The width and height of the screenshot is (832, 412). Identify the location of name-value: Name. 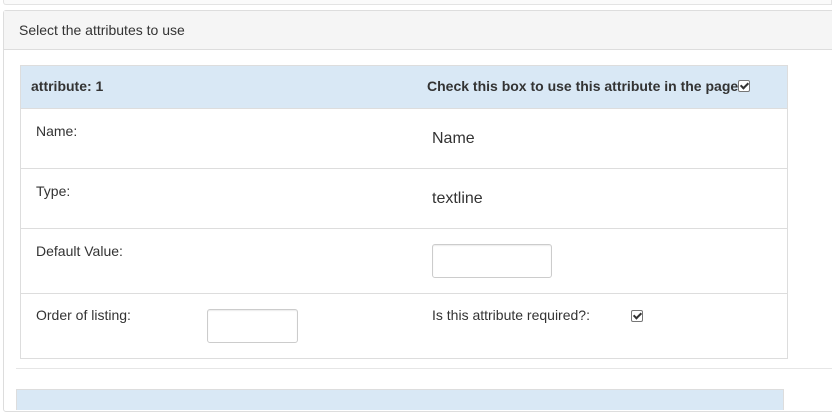
(453, 138).